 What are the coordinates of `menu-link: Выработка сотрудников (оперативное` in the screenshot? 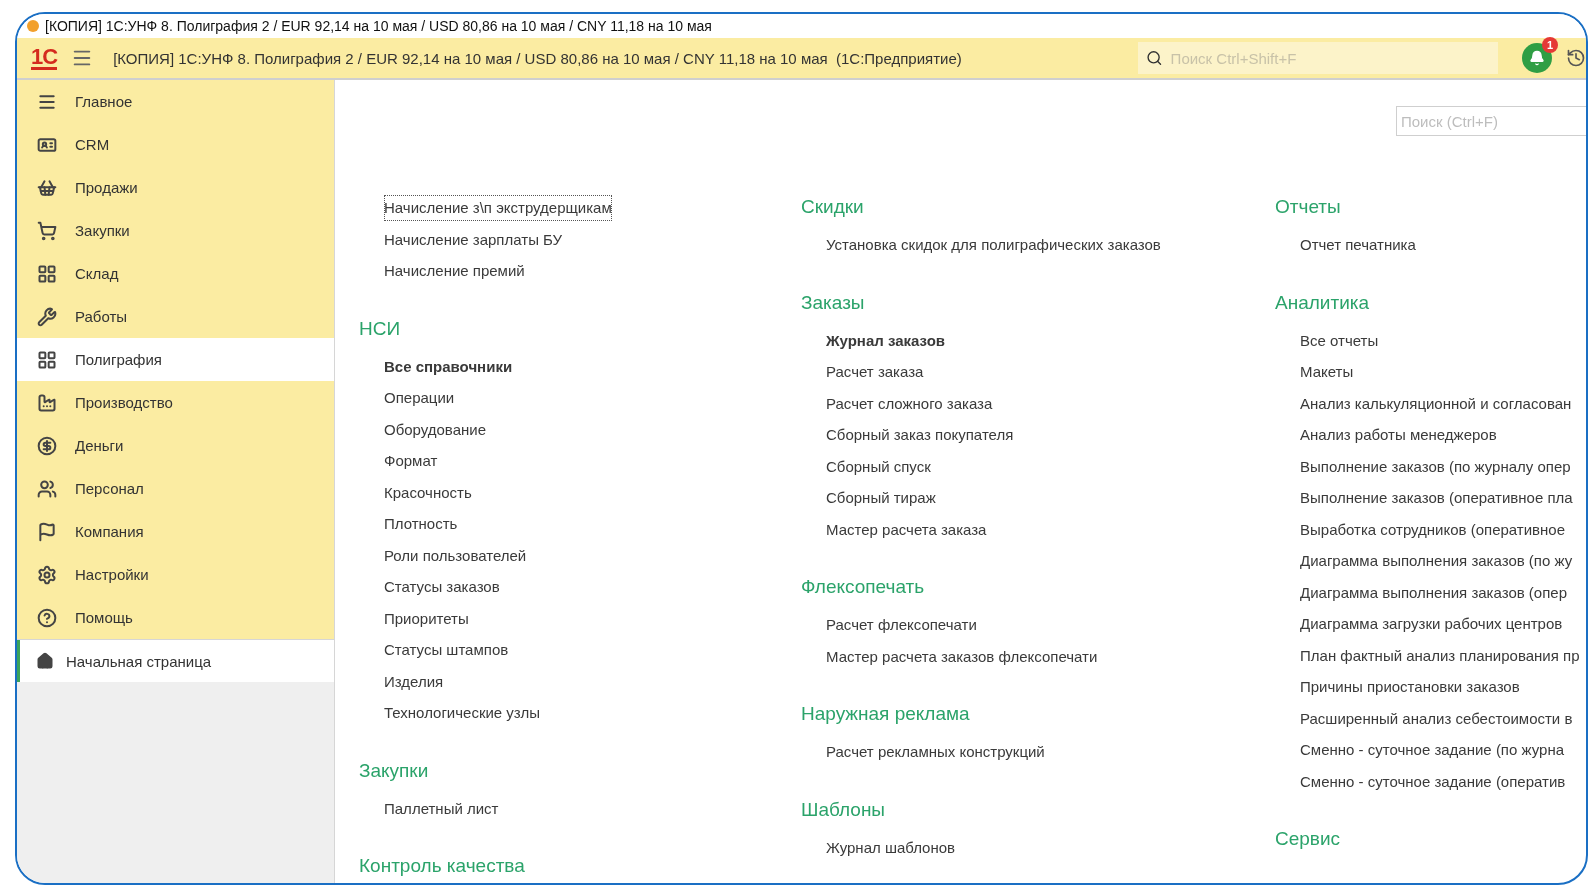 It's located at (1433, 529).